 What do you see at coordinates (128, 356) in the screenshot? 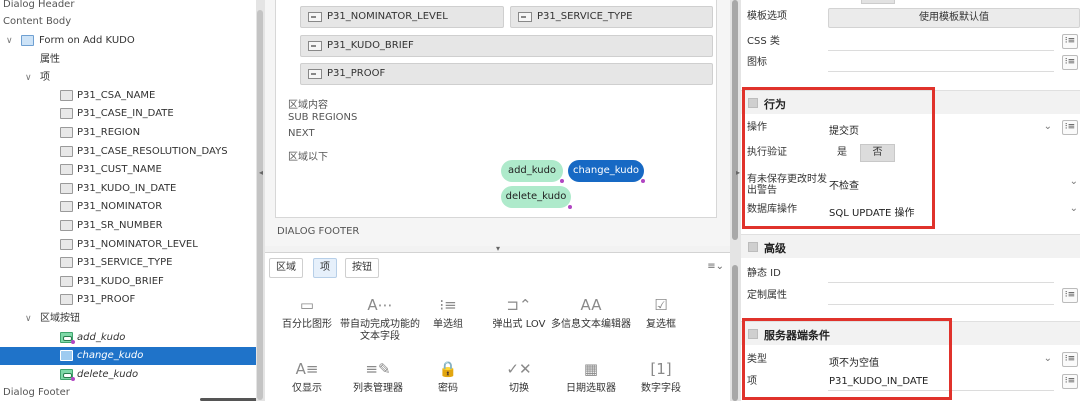
I see `tree-button-change-kudo: change_kudo` at bounding box center [128, 356].